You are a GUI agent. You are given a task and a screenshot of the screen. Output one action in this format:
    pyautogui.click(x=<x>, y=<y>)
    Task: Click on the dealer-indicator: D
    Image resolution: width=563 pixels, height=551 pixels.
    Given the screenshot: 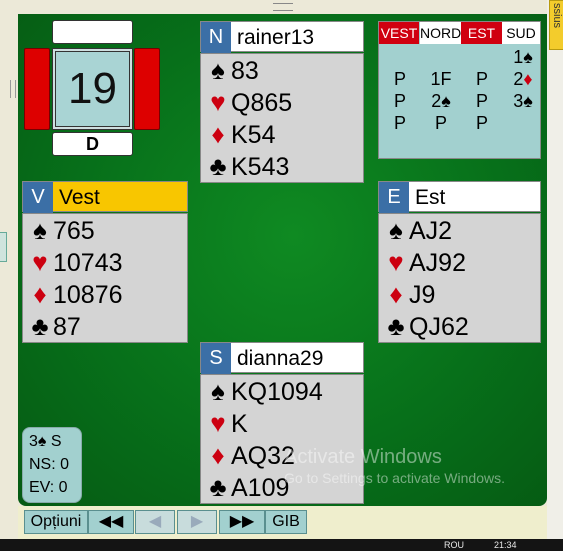 What is the action you would take?
    pyautogui.click(x=92, y=144)
    